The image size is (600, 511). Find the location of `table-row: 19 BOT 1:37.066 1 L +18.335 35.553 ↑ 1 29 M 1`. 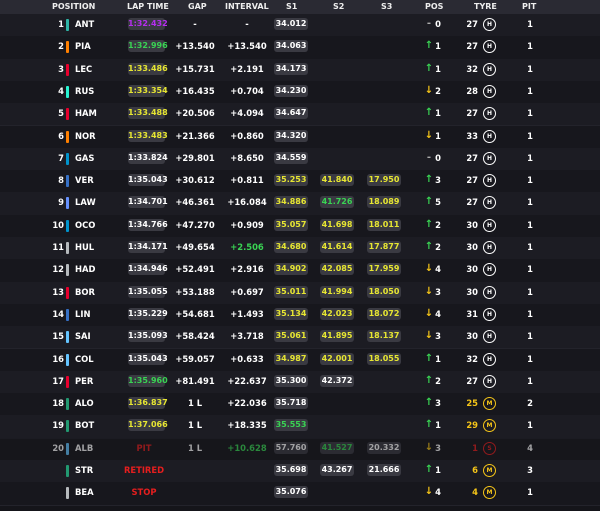

table-row: 19 BOT 1:37.066 1 L +18.335 35.553 ↑ 1 29 M 1 is located at coordinates (300, 427).